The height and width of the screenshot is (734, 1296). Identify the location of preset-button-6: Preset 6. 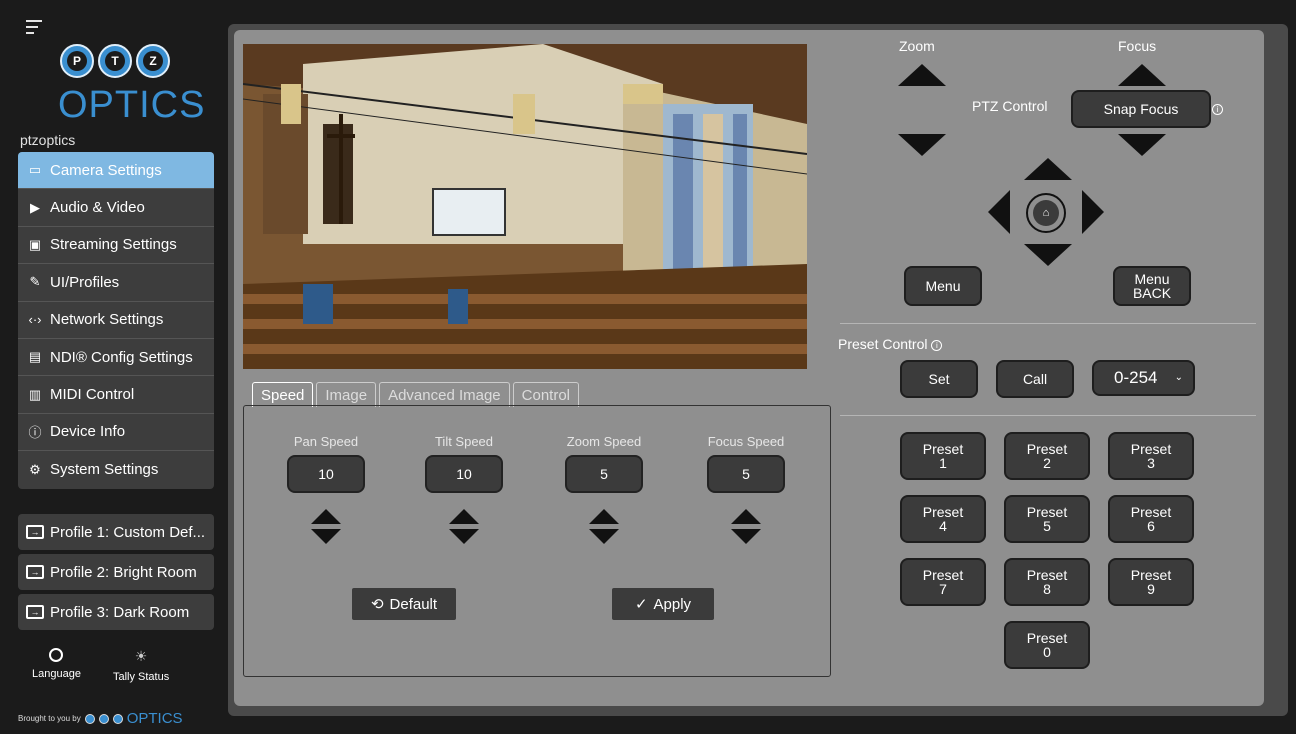
(1151, 519).